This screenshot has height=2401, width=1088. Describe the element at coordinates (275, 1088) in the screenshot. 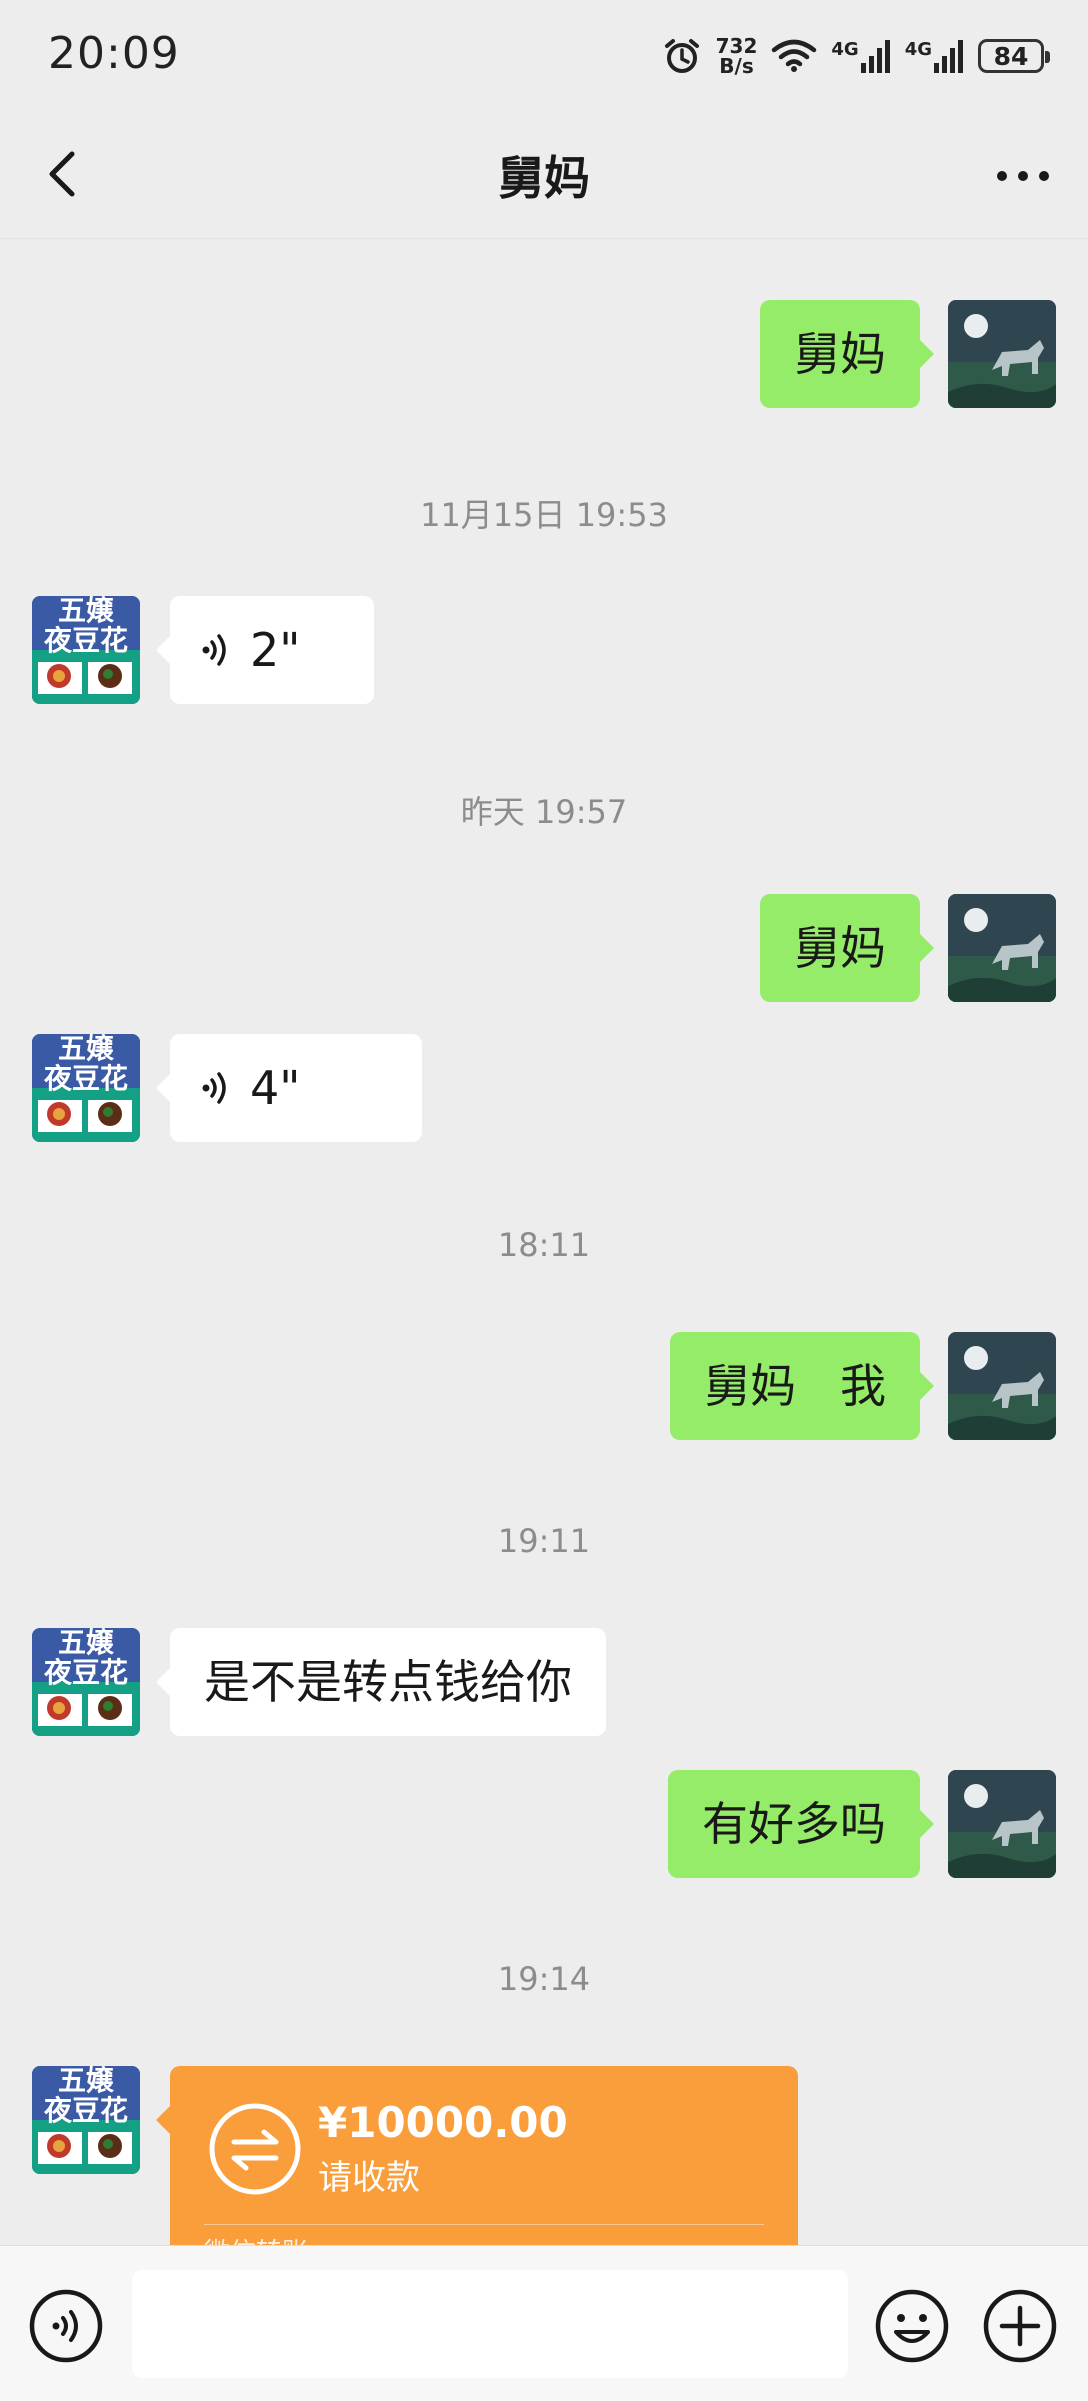

I see `voice-duration: 4"` at that location.